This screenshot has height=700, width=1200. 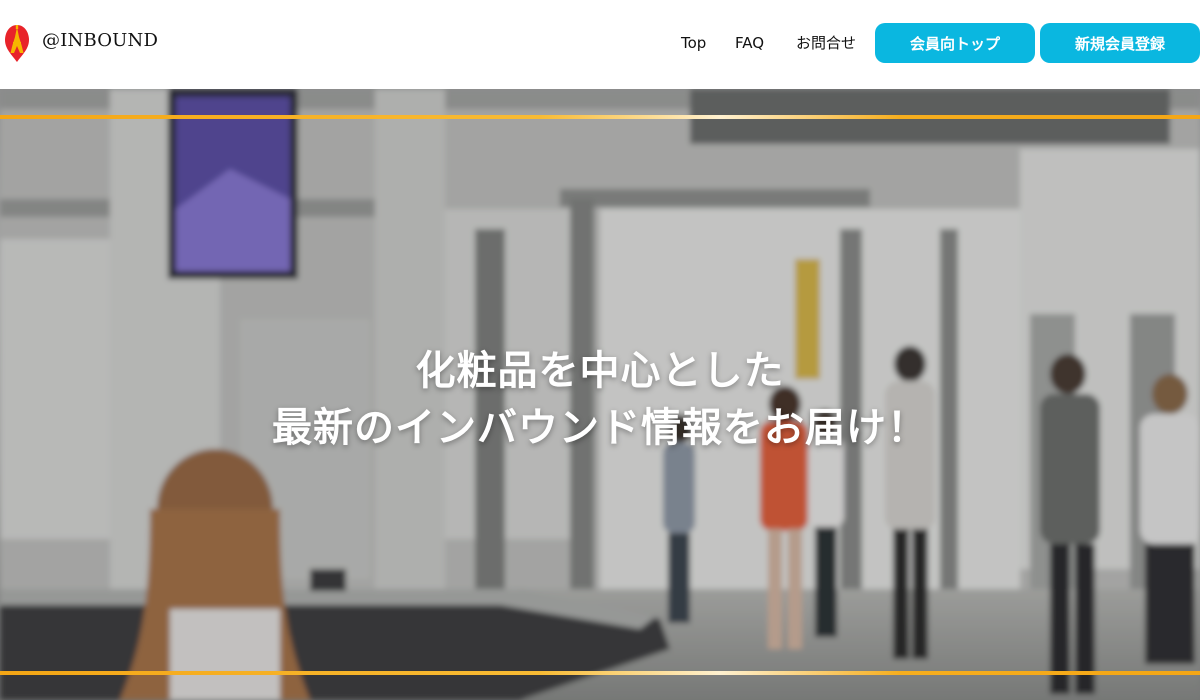 I want to click on site-header: @INBOUND Top FAQ お問合せ 会員向トップ 新規会員登録, so click(x=600, y=44).